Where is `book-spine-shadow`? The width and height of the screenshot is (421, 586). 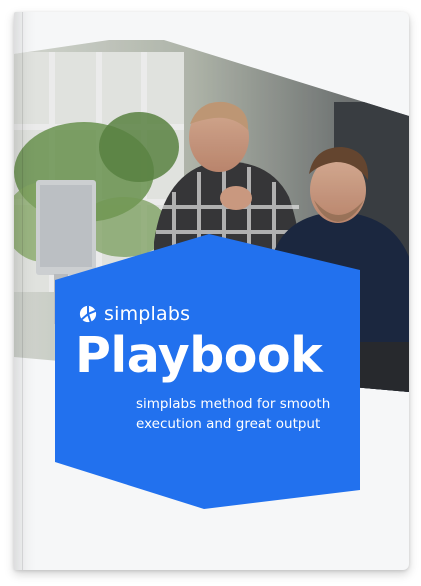
book-spine-shadow is located at coordinates (25, 291).